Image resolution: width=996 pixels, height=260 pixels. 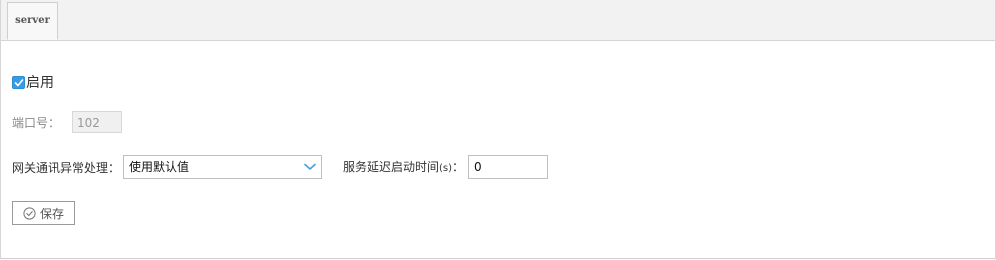 What do you see at coordinates (310, 166) in the screenshot?
I see `chevron-down-icon` at bounding box center [310, 166].